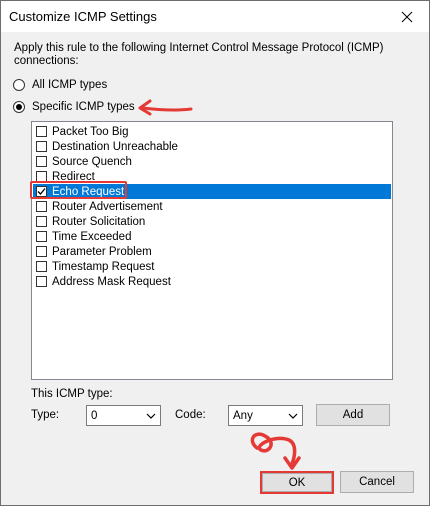  What do you see at coordinates (243, 415) in the screenshot?
I see `code-value: Any` at bounding box center [243, 415].